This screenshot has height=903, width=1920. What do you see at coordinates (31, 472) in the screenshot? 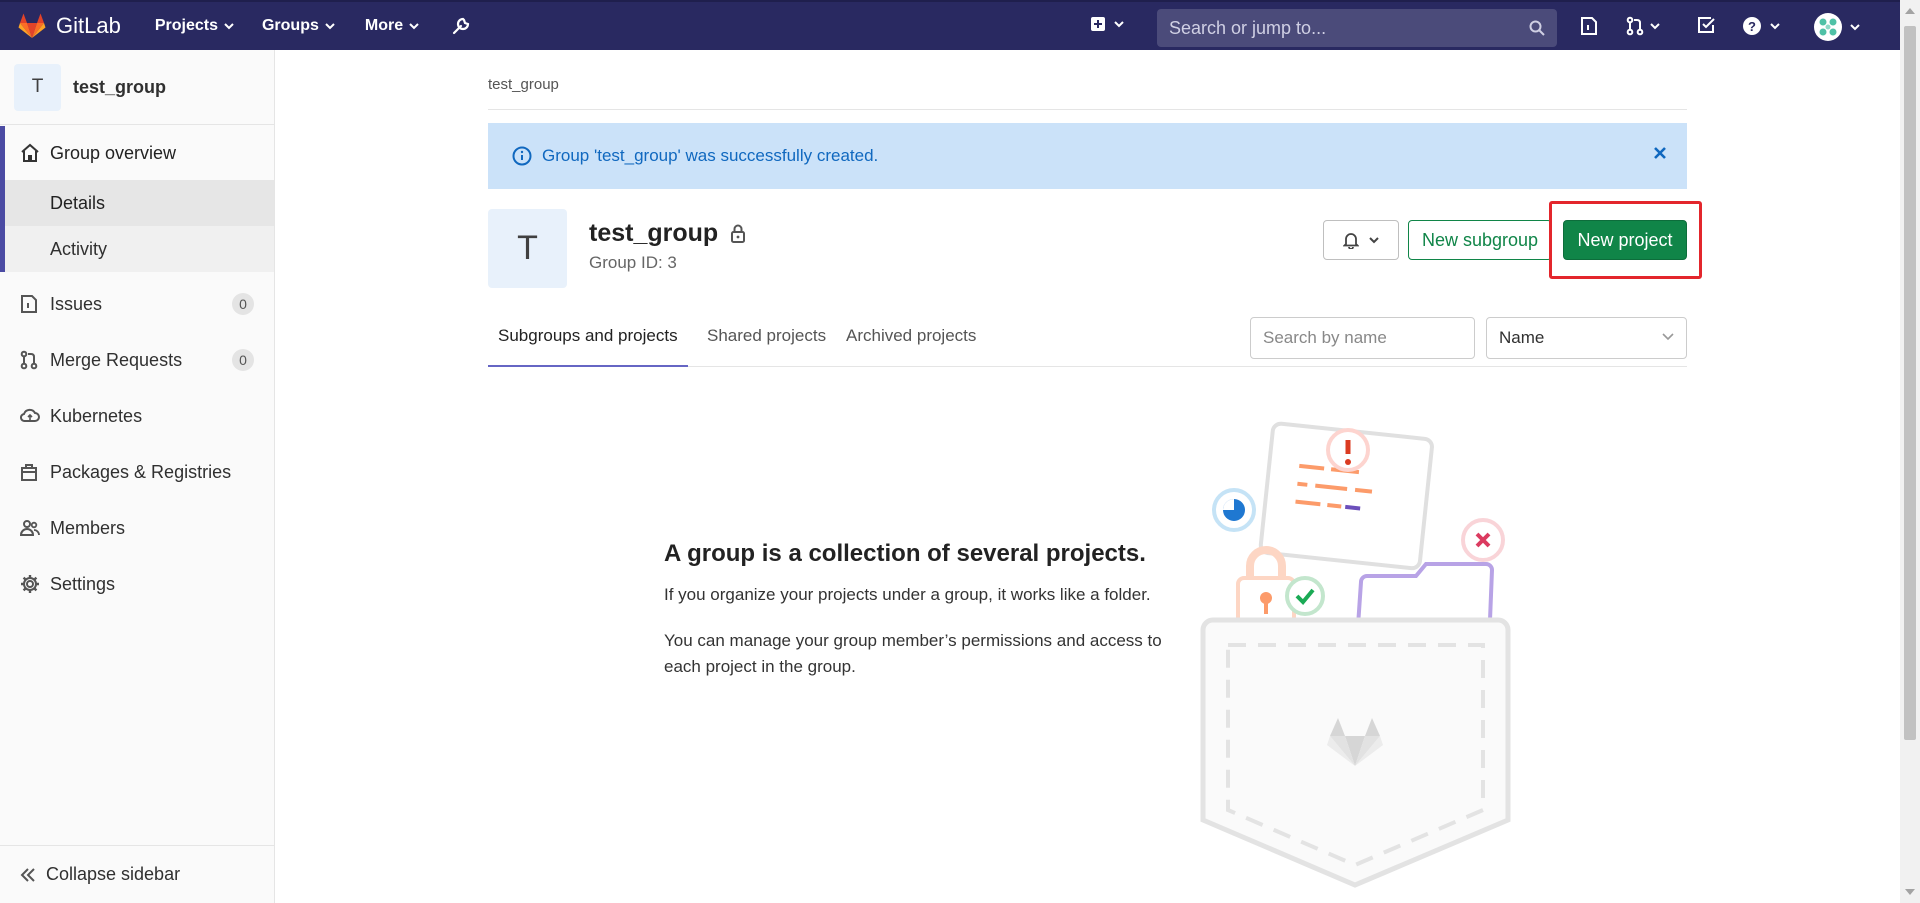
I see `package-icon` at bounding box center [31, 472].